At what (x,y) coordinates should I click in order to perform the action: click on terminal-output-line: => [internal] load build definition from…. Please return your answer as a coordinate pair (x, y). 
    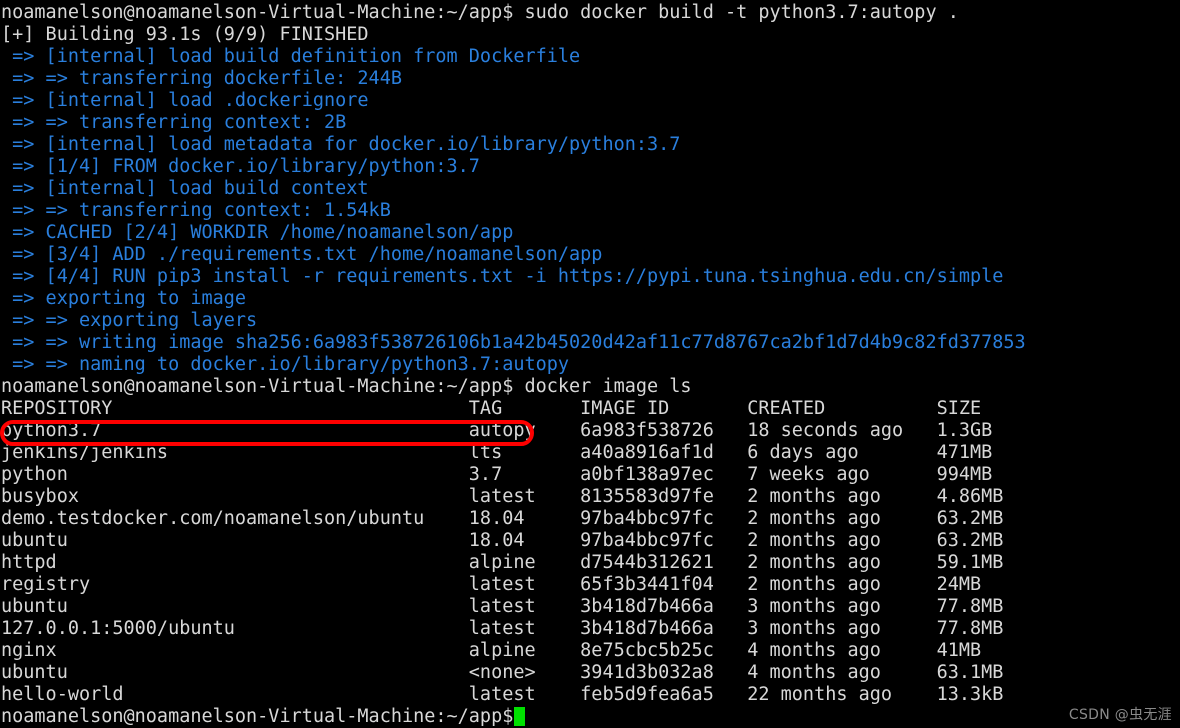
    Looking at the image, I should click on (291, 56).